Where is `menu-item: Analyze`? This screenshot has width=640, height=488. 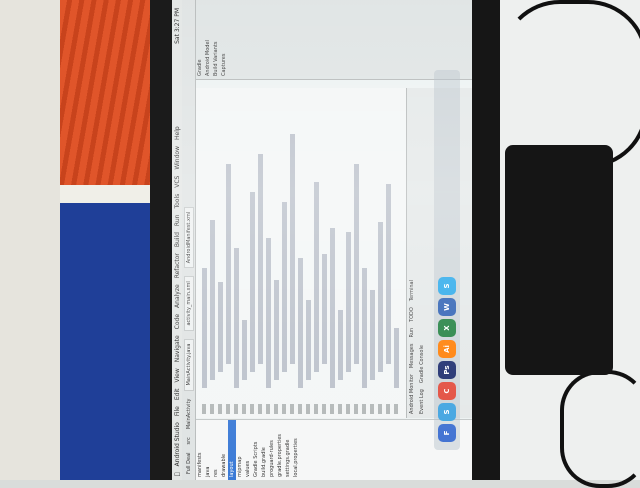
menu-item: Analyze is located at coordinates (177, 296).